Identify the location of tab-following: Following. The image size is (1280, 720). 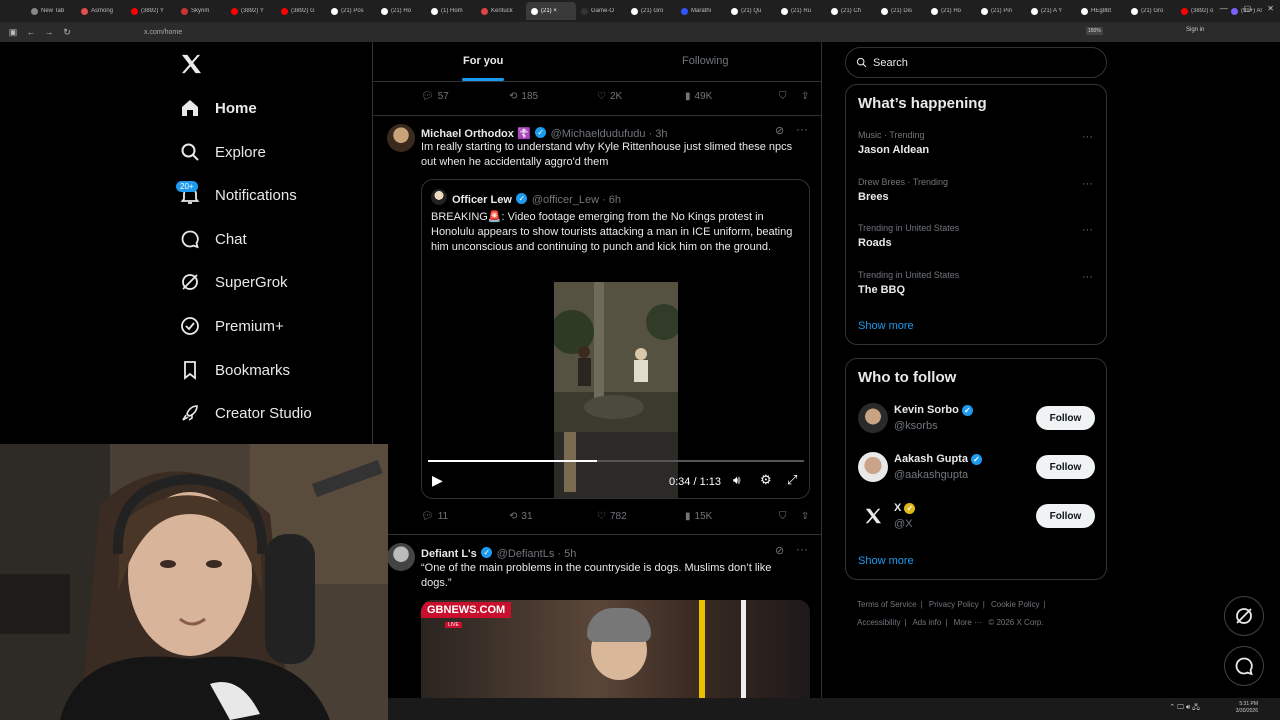
(705, 61).